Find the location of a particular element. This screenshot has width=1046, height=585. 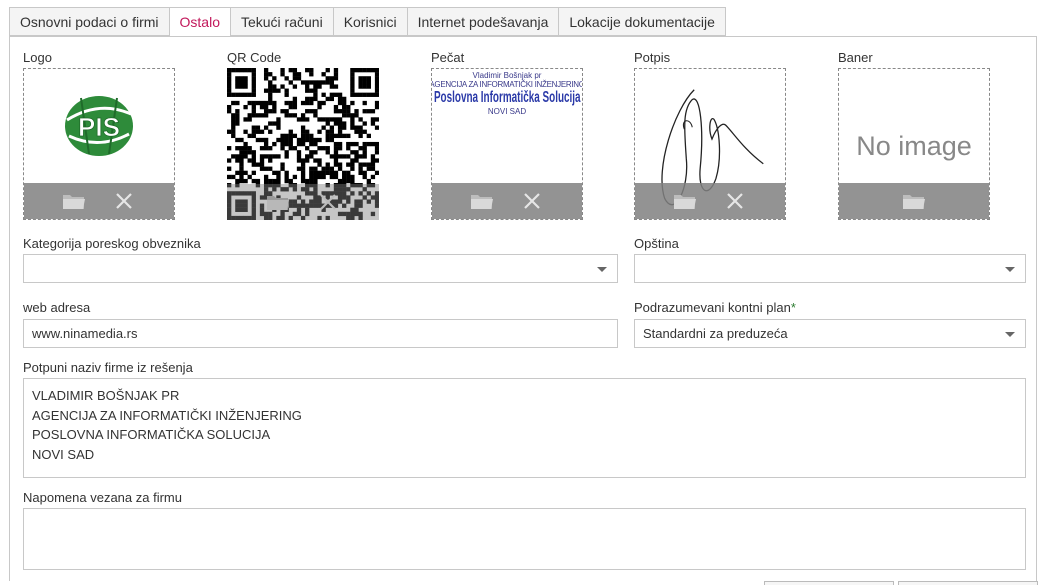

note-label: Napomena vezana za firmu is located at coordinates (102, 497).